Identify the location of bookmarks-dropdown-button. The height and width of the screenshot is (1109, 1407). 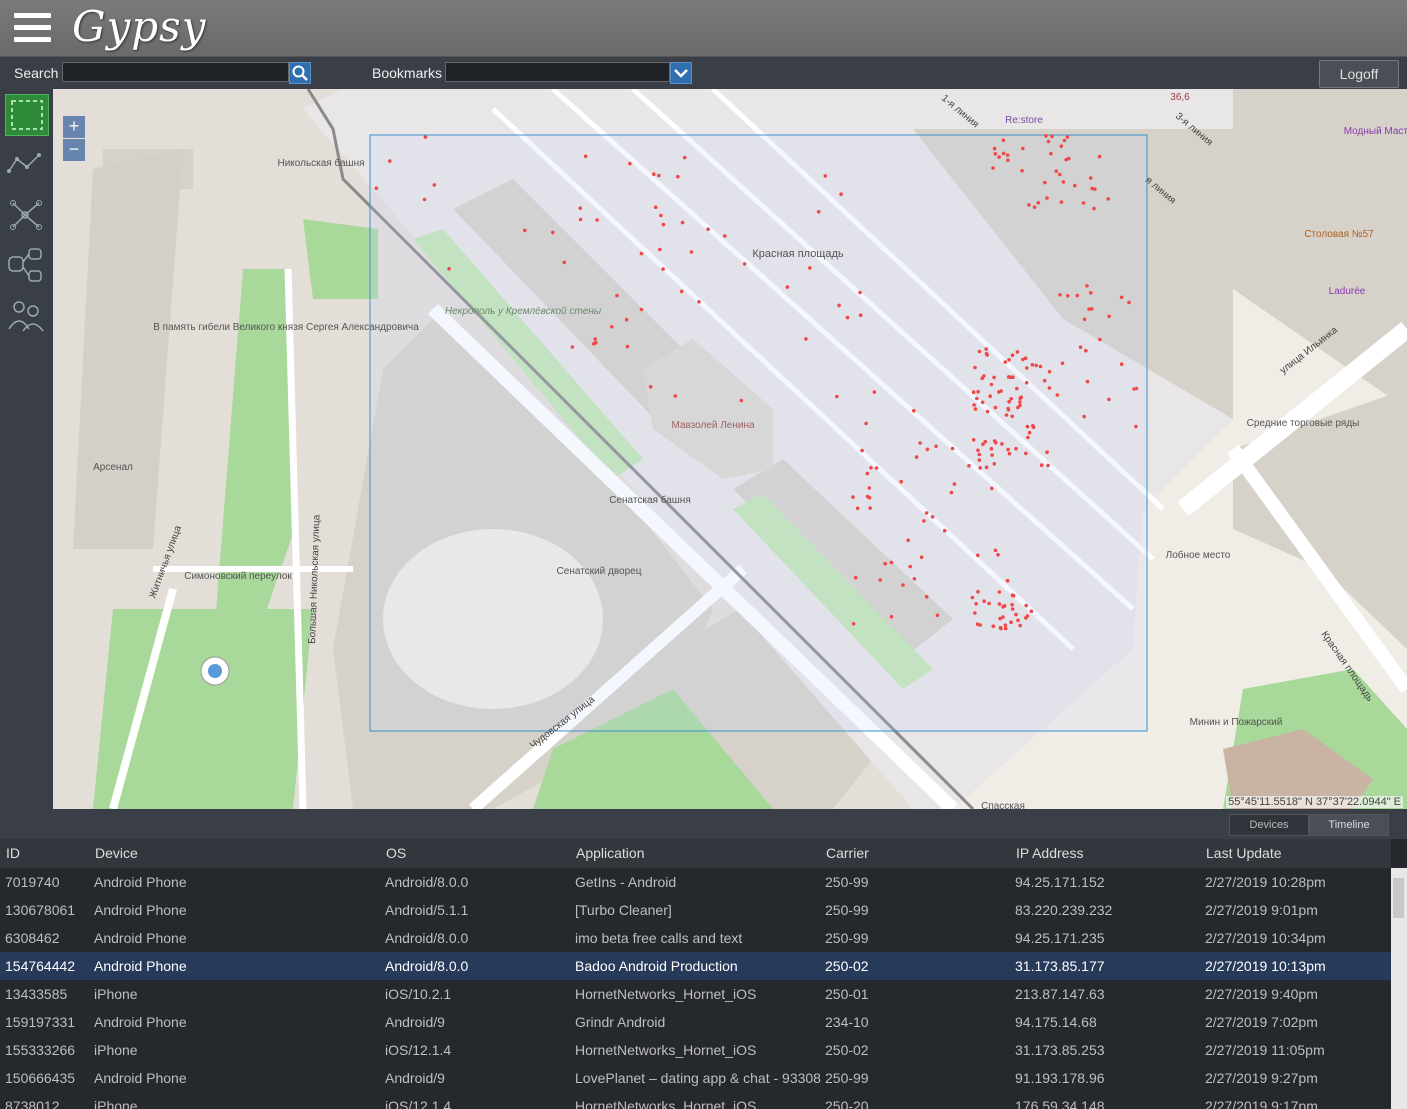
(681, 73).